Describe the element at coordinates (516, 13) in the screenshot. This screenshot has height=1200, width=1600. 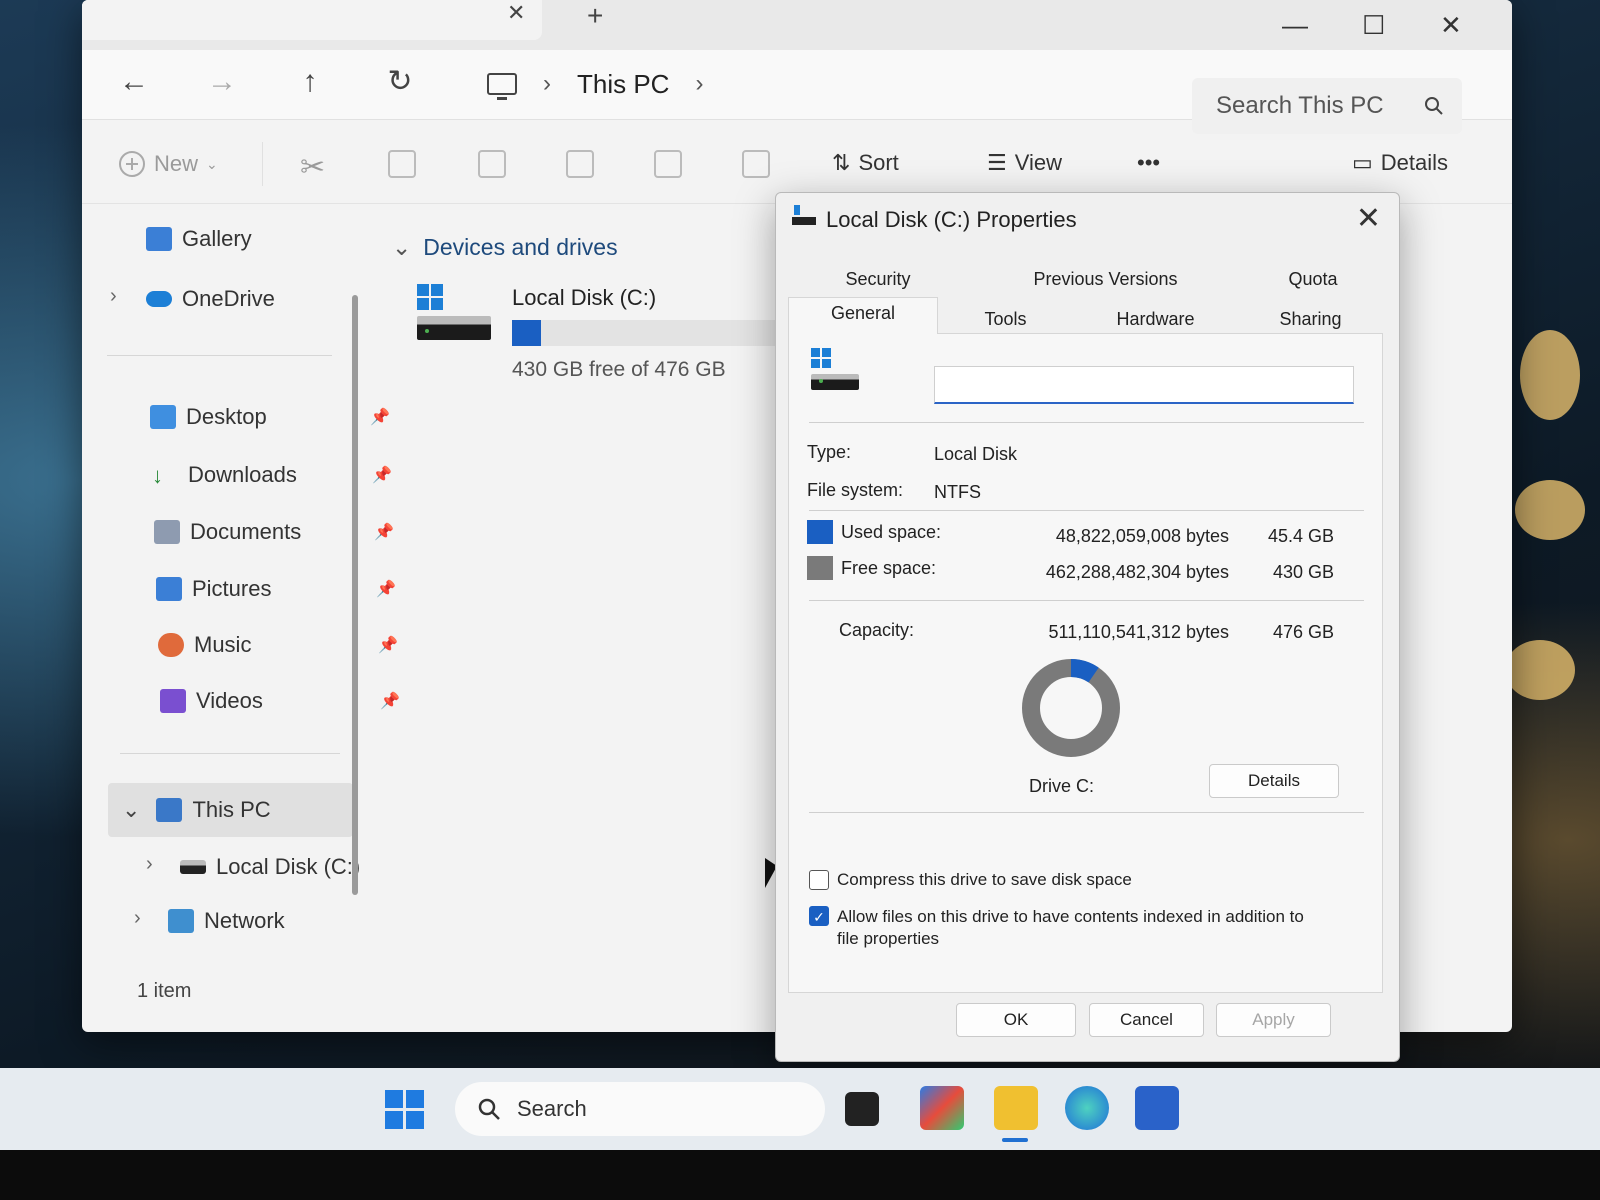
I see `close-tab-icon: ✕` at that location.